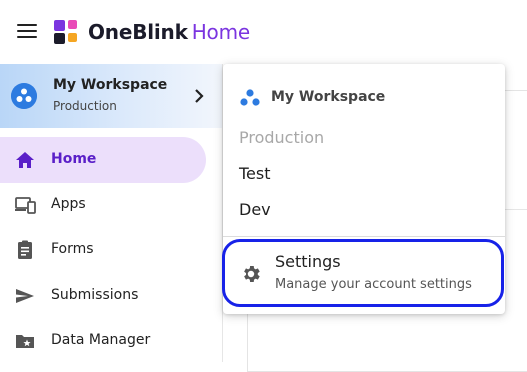 This screenshot has height=372, width=527. Describe the element at coordinates (199, 96) in the screenshot. I see `chevron-right-icon` at that location.